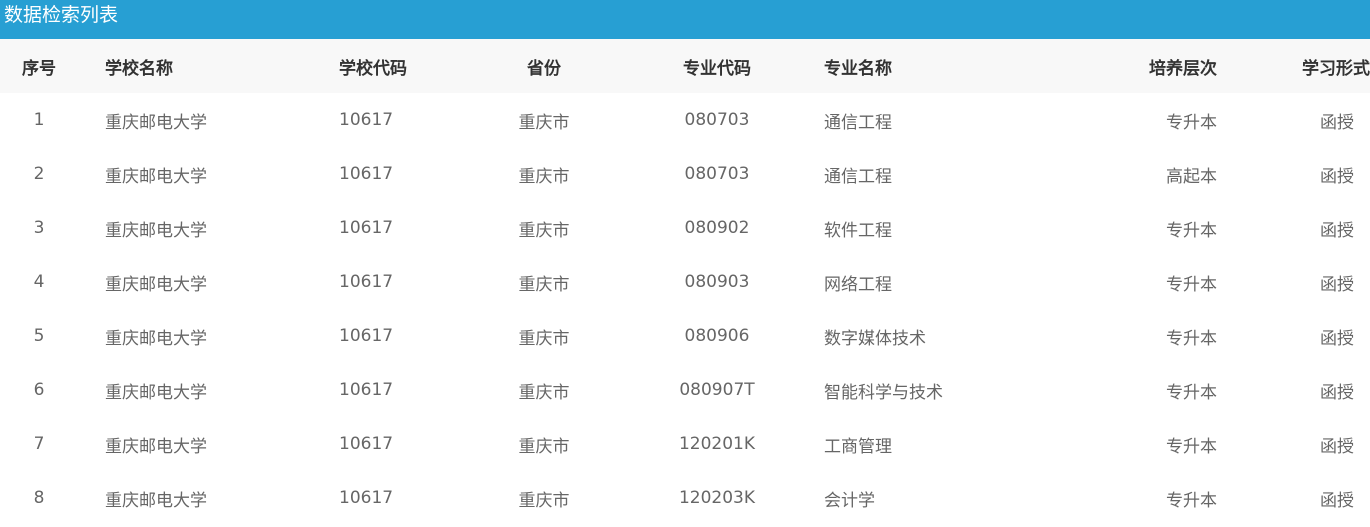  Describe the element at coordinates (717, 336) in the screenshot. I see `cell-major-code: 080906` at that location.